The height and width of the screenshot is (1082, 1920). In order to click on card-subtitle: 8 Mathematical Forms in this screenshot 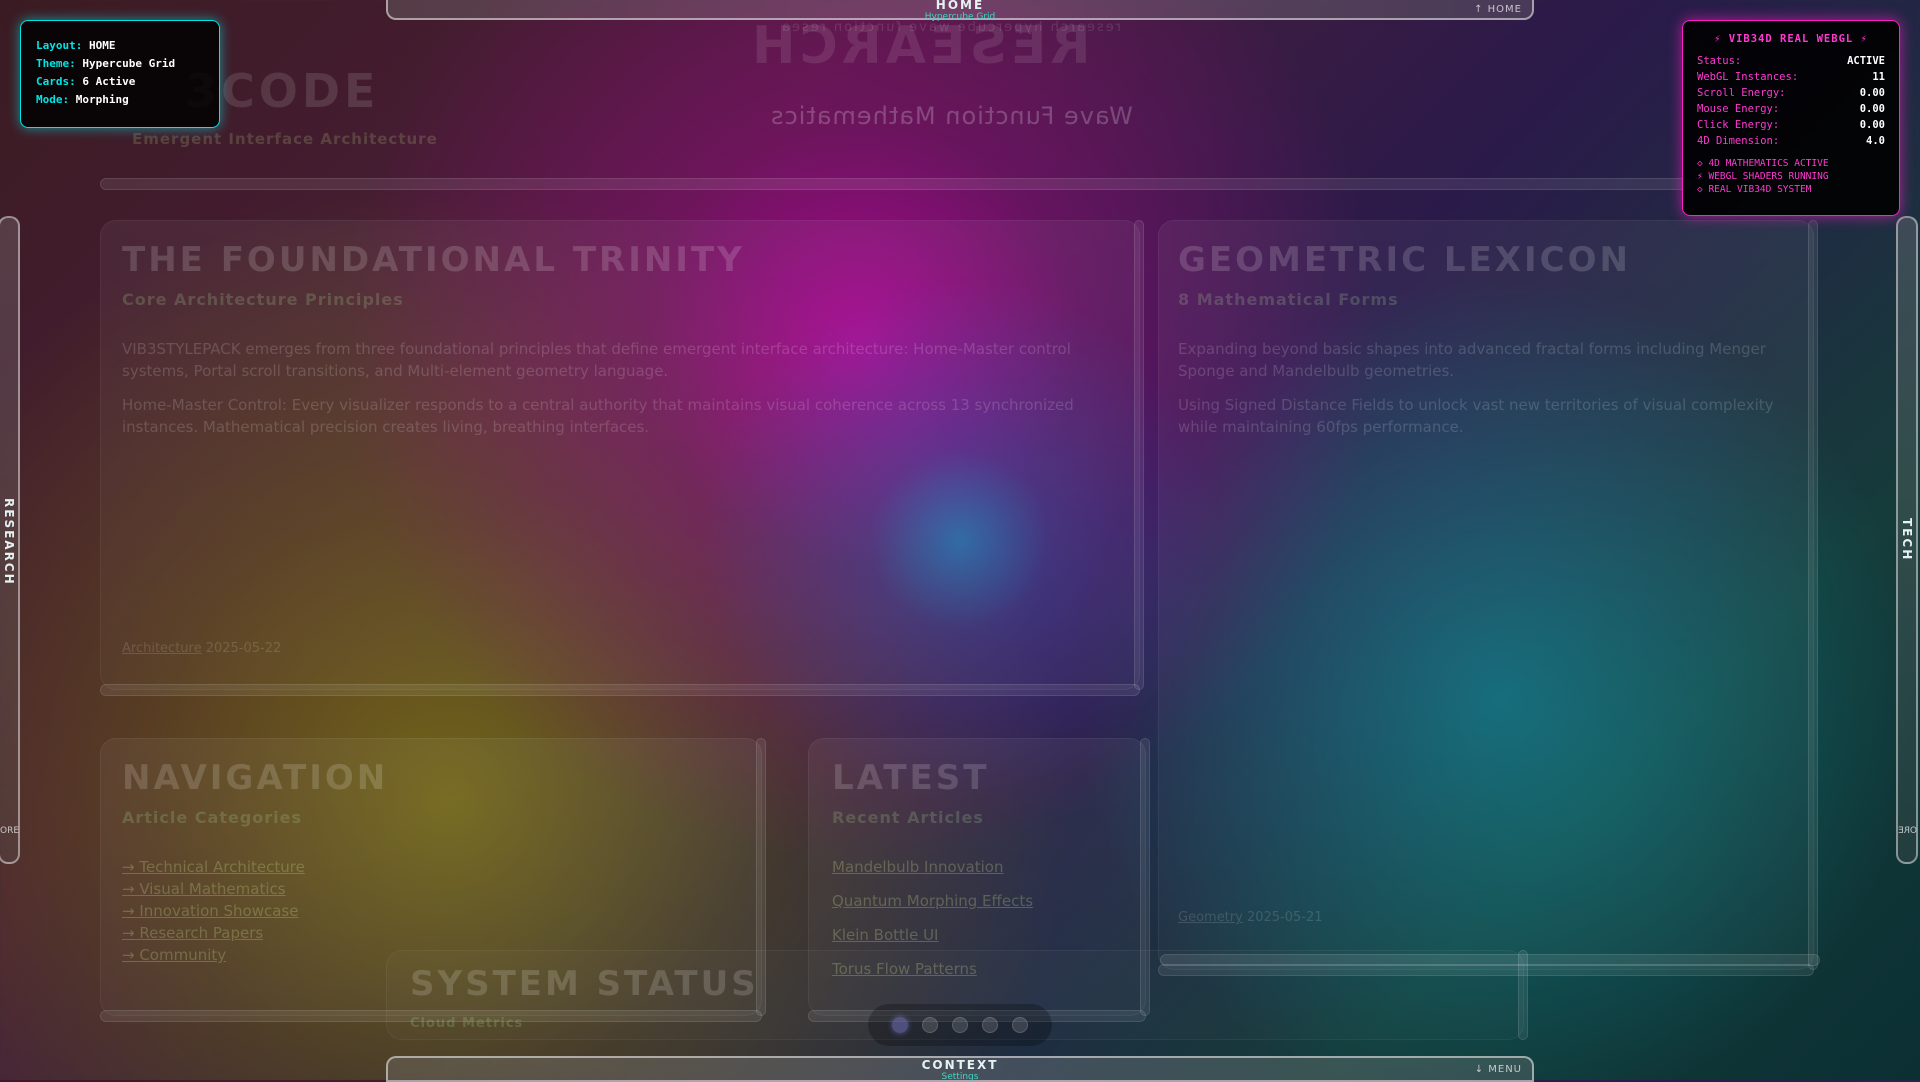, I will do `click(1288, 299)`.